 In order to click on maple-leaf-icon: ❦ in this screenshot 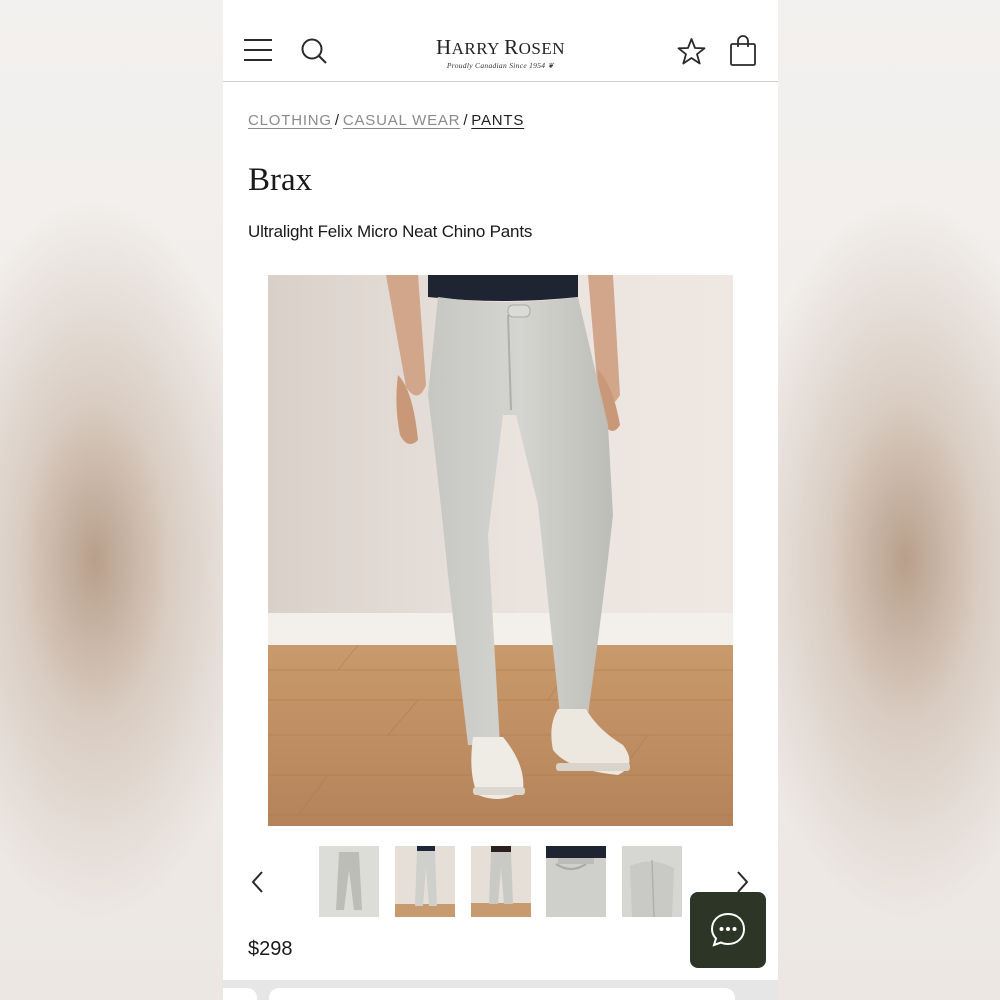, I will do `click(551, 65)`.